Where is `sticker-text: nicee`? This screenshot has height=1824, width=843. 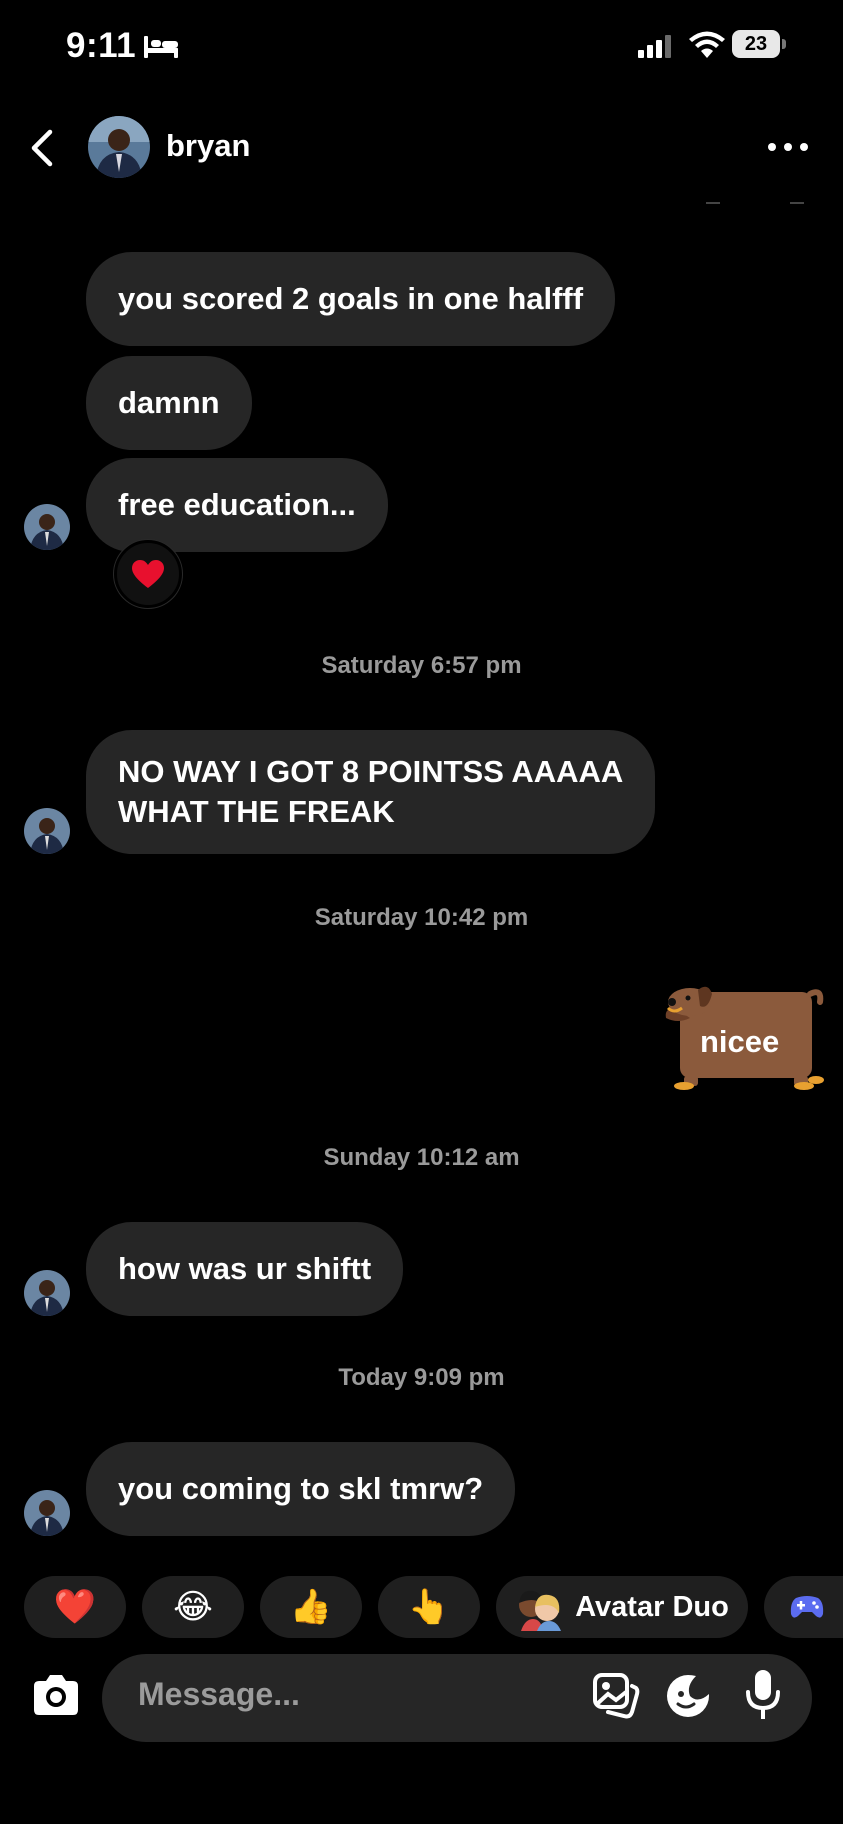 sticker-text: nicee is located at coordinates (740, 1041).